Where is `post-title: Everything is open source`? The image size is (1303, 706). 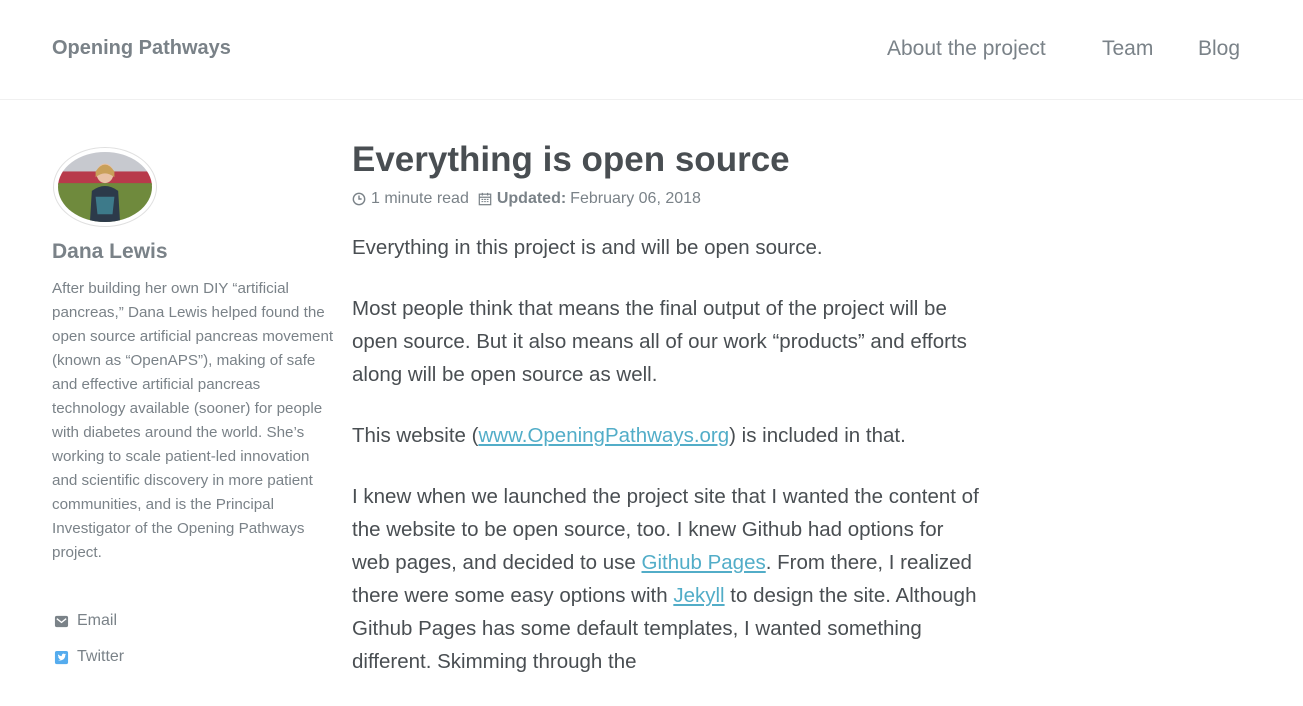 post-title: Everything is open source is located at coordinates (571, 159).